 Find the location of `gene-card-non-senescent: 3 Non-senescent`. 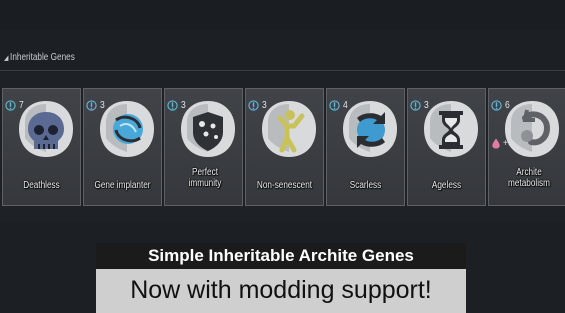

gene-card-non-senescent: 3 Non-senescent is located at coordinates (284, 147).